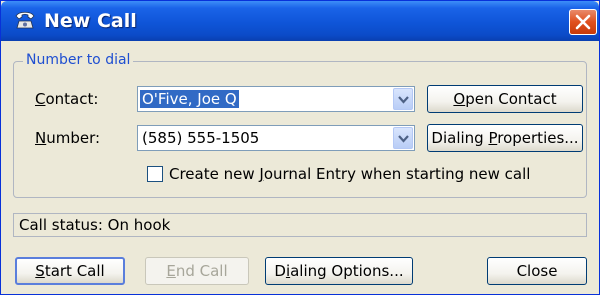 Image resolution: width=600 pixels, height=295 pixels. Describe the element at coordinates (537, 271) in the screenshot. I see `close-button: Close` at that location.